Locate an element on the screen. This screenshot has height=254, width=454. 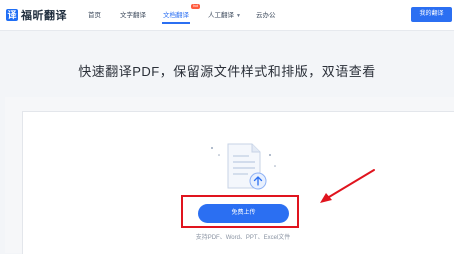
my-translations-button: 我的翻译 is located at coordinates (431, 14).